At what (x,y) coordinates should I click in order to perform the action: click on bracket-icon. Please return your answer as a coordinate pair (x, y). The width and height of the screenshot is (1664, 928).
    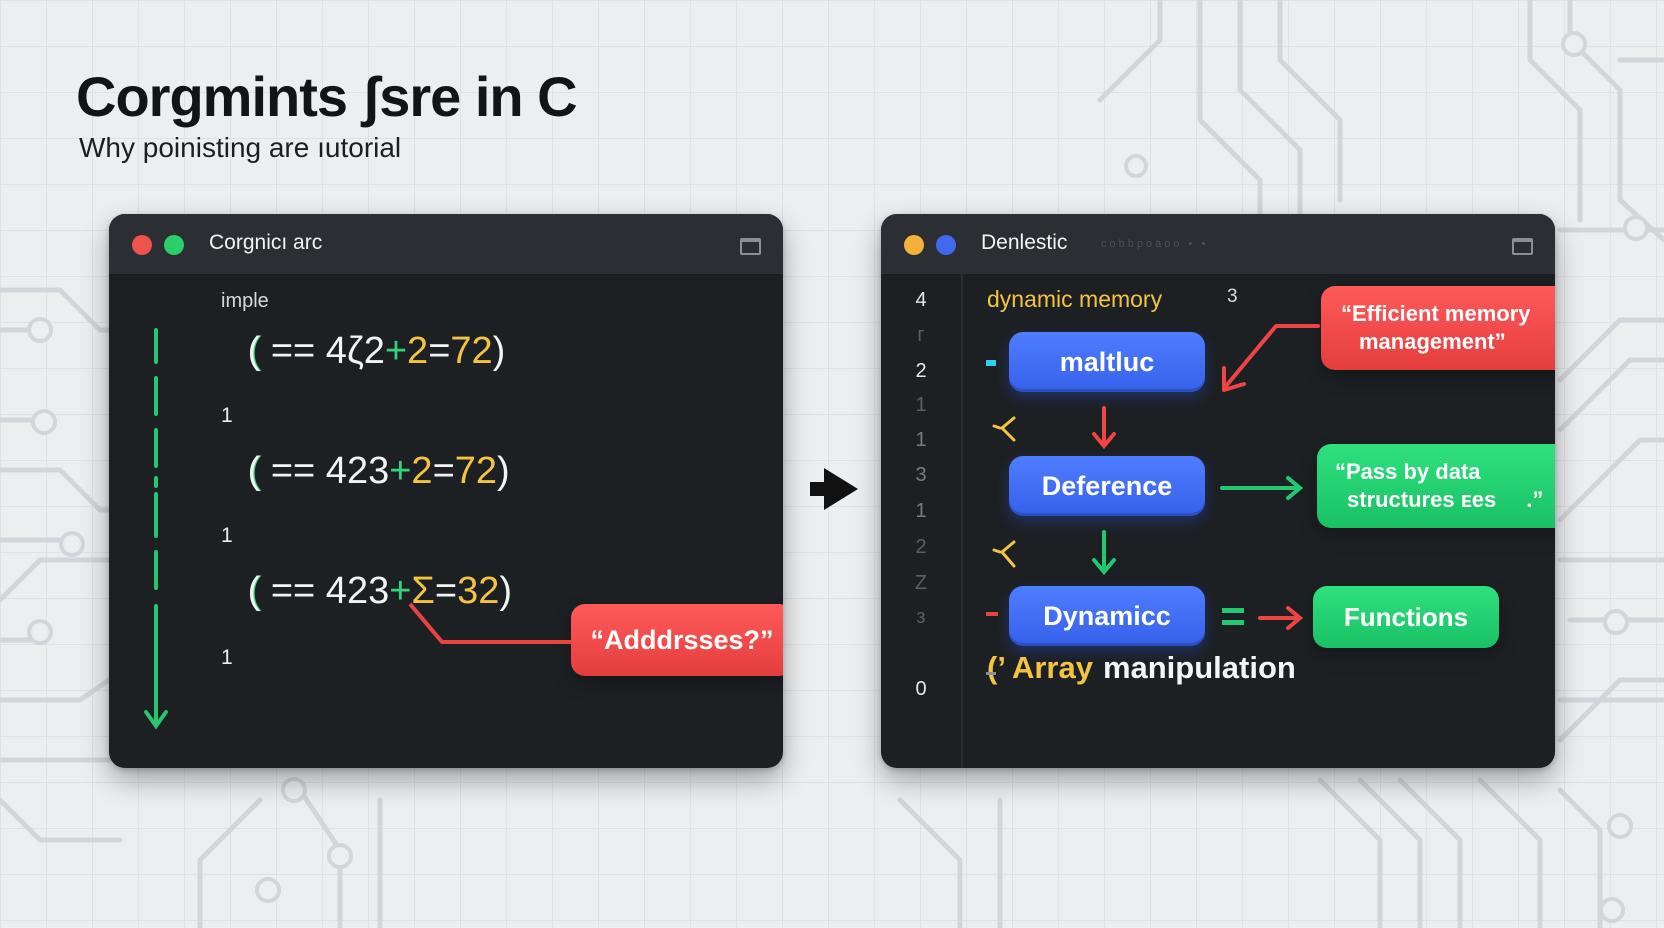
    Looking at the image, I should click on (1004, 492).